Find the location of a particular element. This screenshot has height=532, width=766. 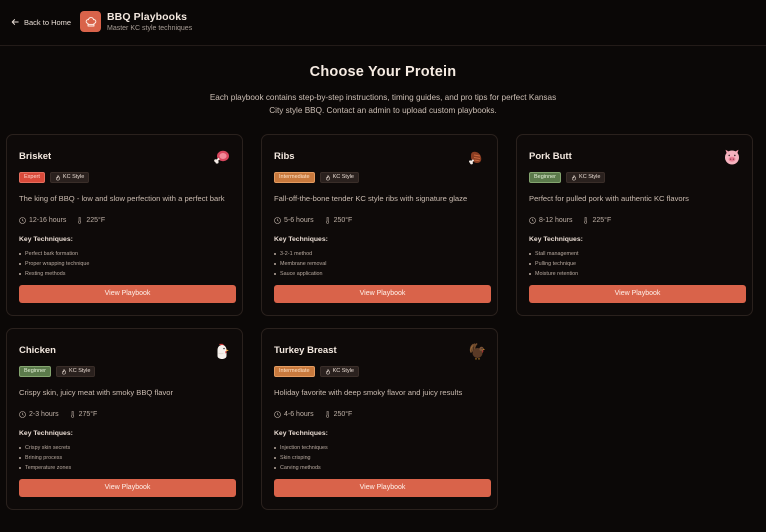

page-subtitle: Master KC style techniques is located at coordinates (150, 28).